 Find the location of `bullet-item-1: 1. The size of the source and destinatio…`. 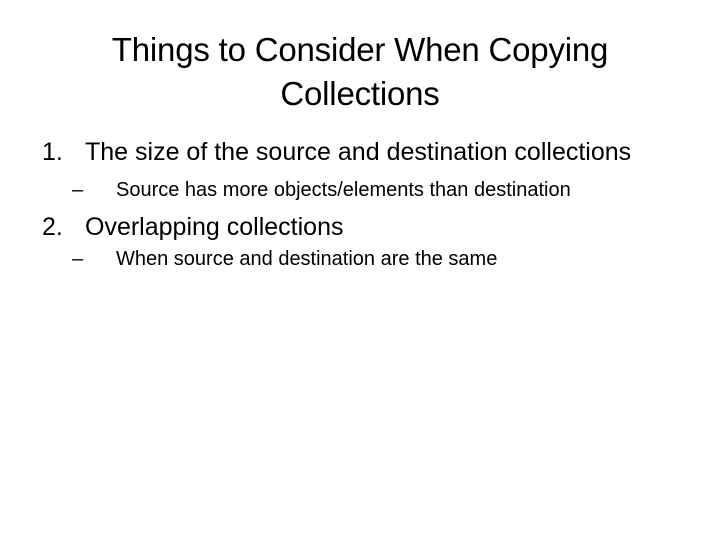

bullet-item-1: 1. The size of the source and destinatio… is located at coordinates (352, 152).